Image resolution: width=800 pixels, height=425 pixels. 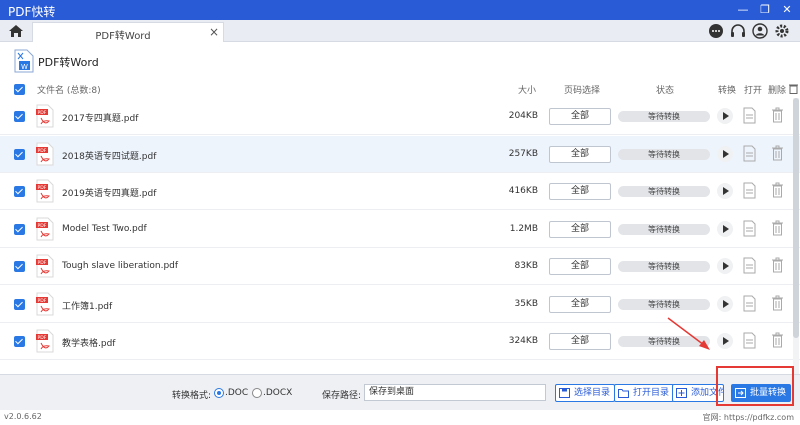 What do you see at coordinates (681, 393) in the screenshot?
I see `plus-icon` at bounding box center [681, 393].